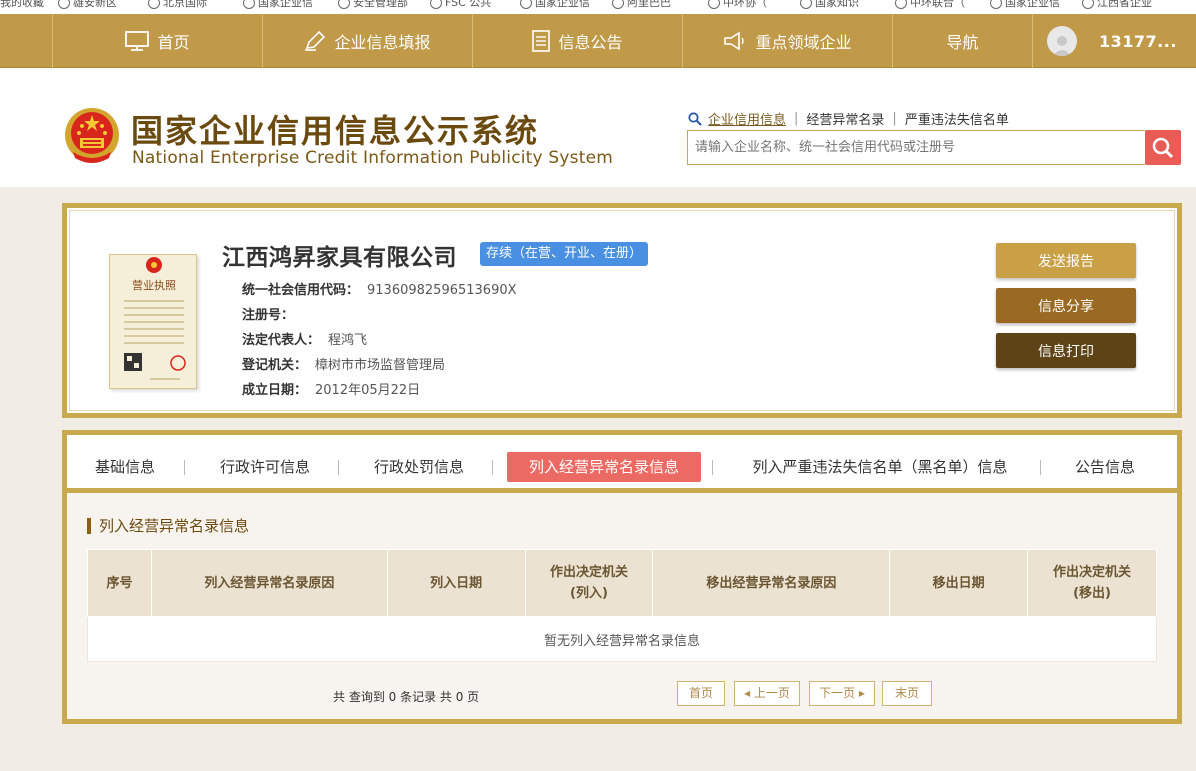 The width and height of the screenshot is (1196, 771). Describe the element at coordinates (380, 4) in the screenshot. I see `bookmark-label: 安全管理部` at that location.